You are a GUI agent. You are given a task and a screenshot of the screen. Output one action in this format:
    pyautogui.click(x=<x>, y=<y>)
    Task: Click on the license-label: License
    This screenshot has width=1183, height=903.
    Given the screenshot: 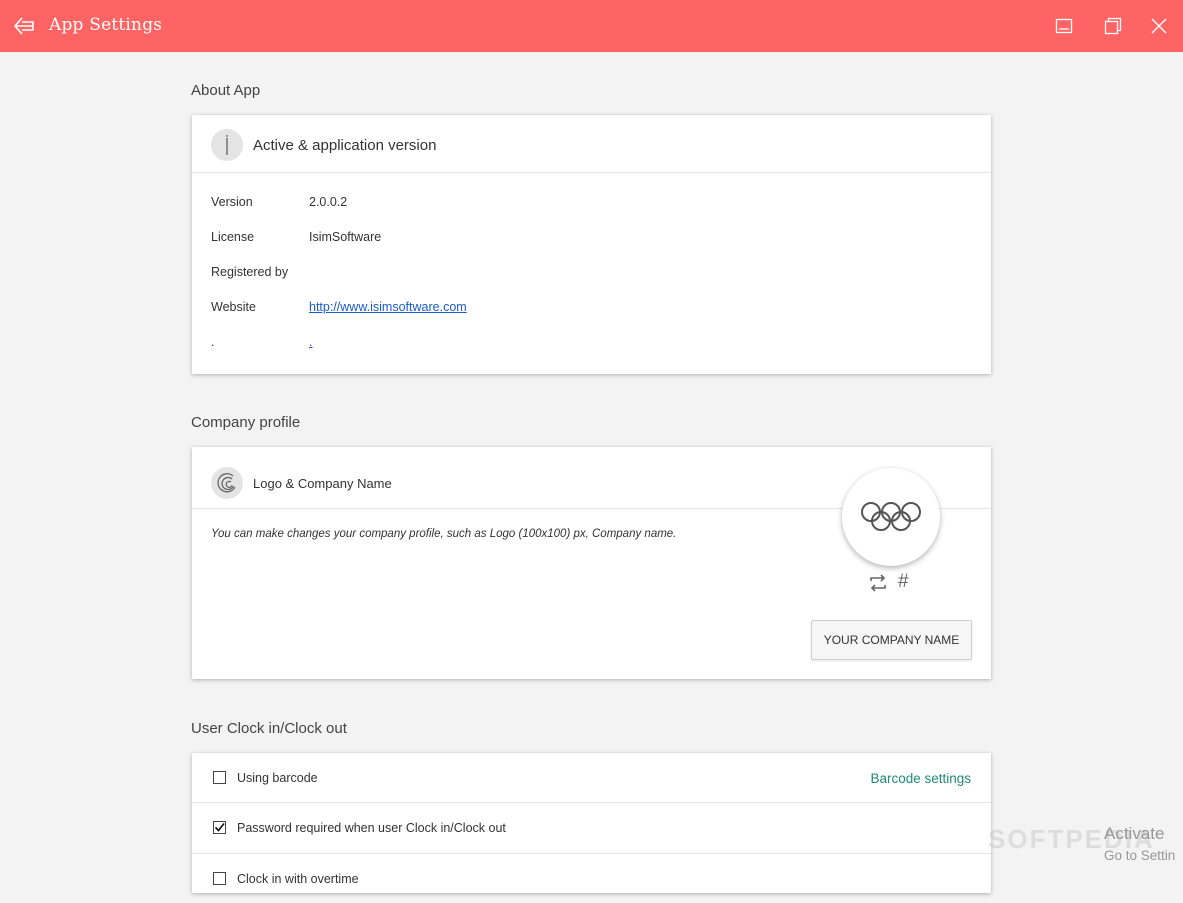 What is the action you would take?
    pyautogui.click(x=233, y=237)
    